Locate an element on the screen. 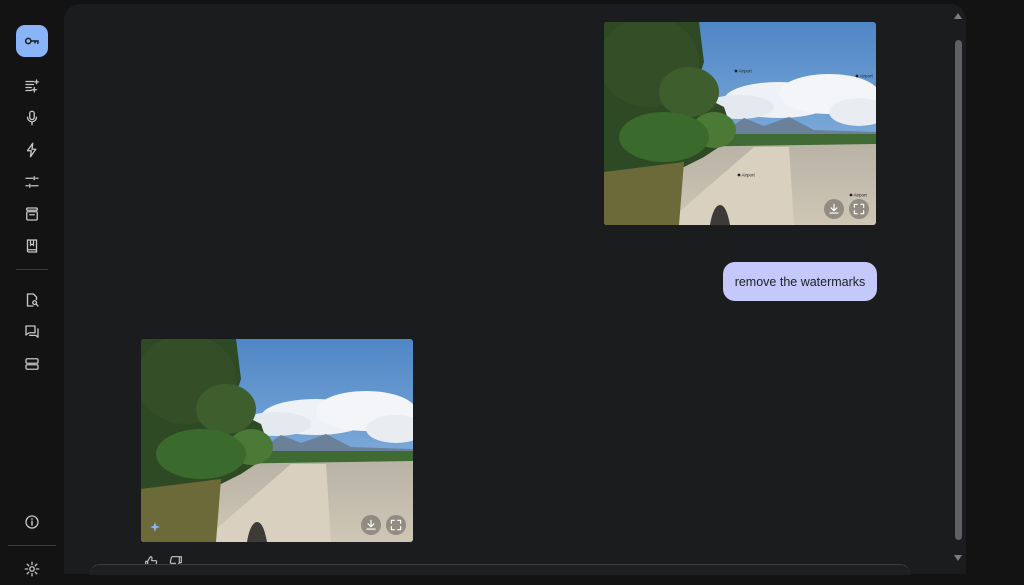  sidebar-item-new-prompt is located at coordinates (32, 86).